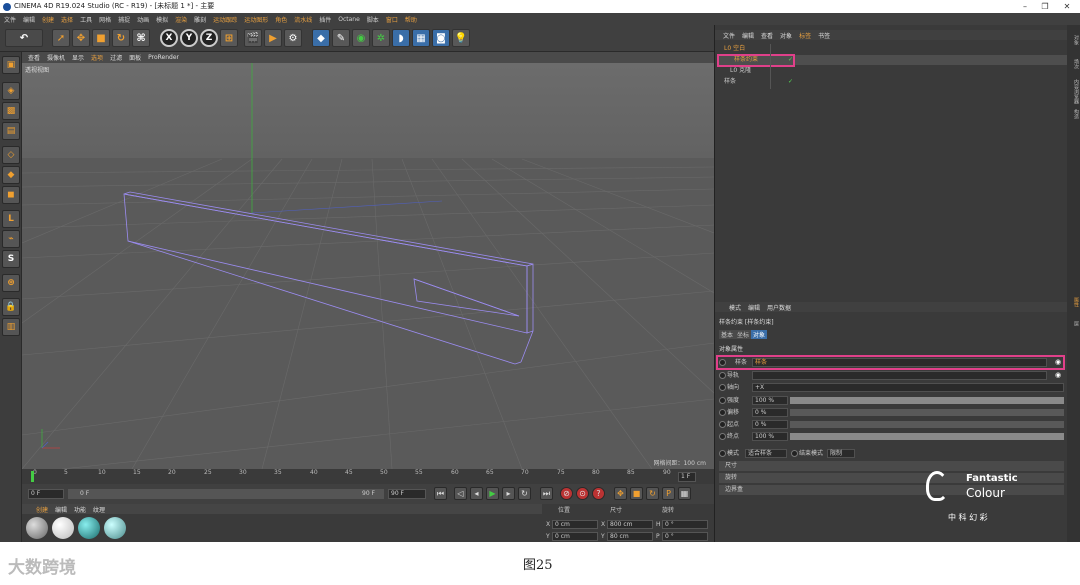  I want to click on viewport-menu-panel: 面板, so click(135, 57).